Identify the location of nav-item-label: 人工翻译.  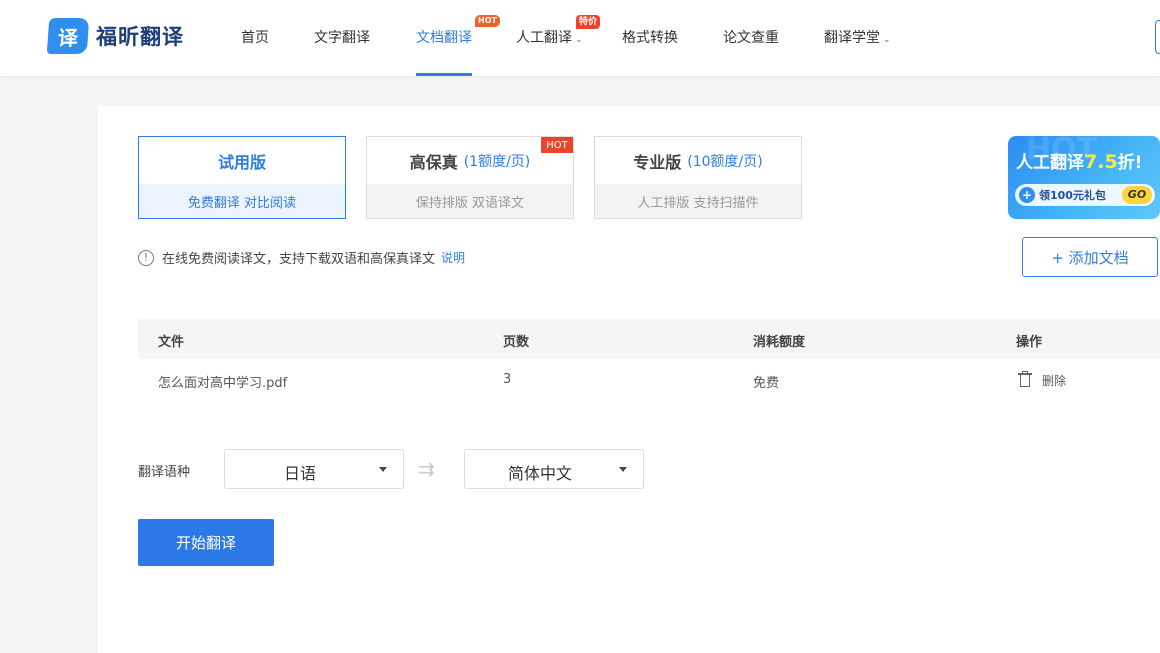
(544, 38).